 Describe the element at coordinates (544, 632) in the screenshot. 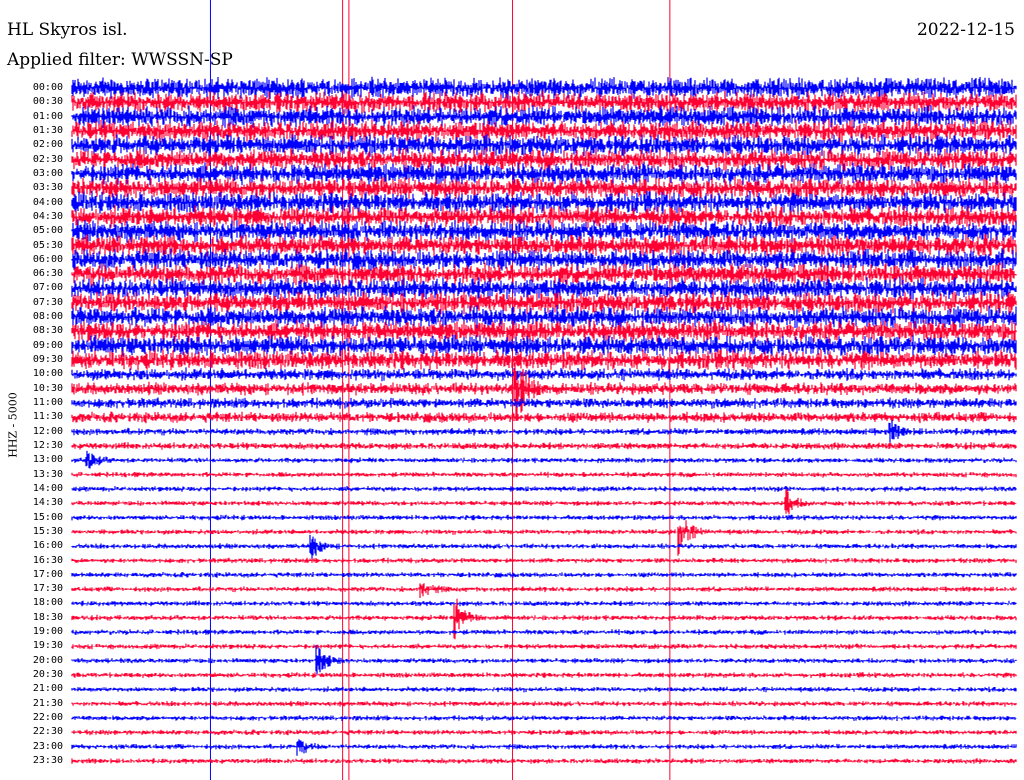

I see `trace-row-1900` at that location.